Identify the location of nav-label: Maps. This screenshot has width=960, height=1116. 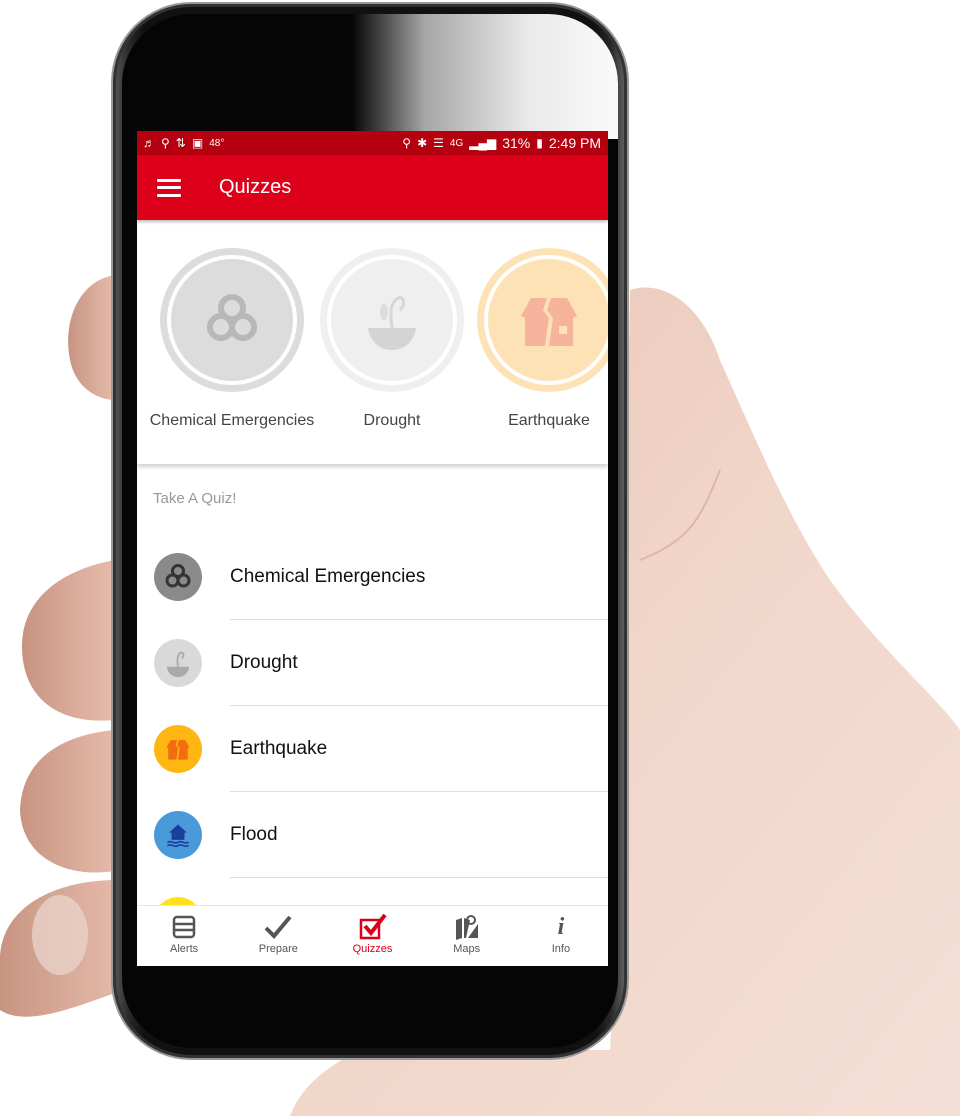
(467, 949).